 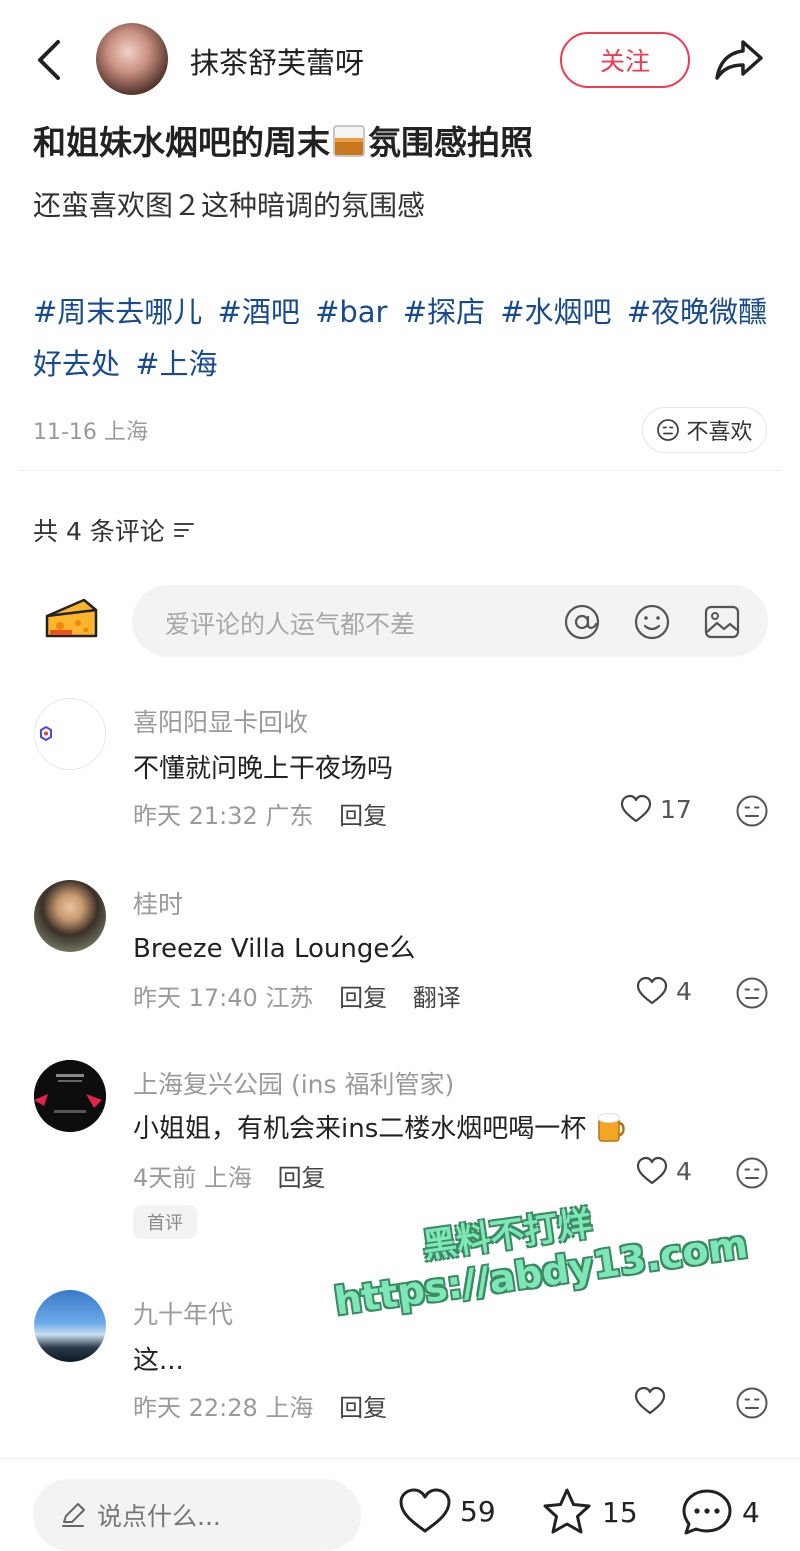 I want to click on post-location: 上海, so click(x=125, y=432).